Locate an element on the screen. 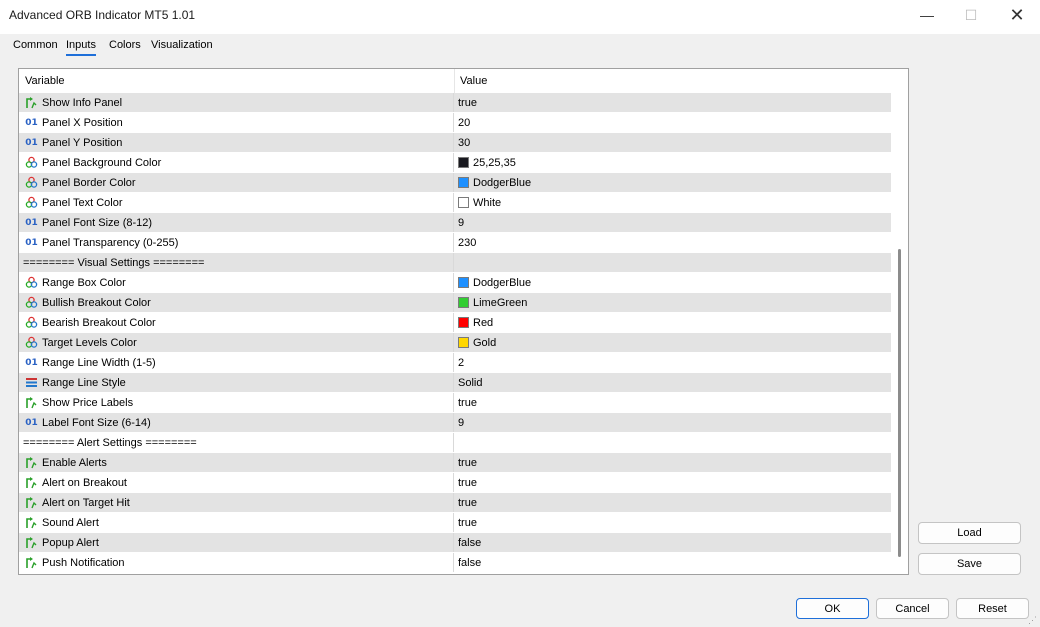  table-row: Range Line Style Solid is located at coordinates (455, 383).